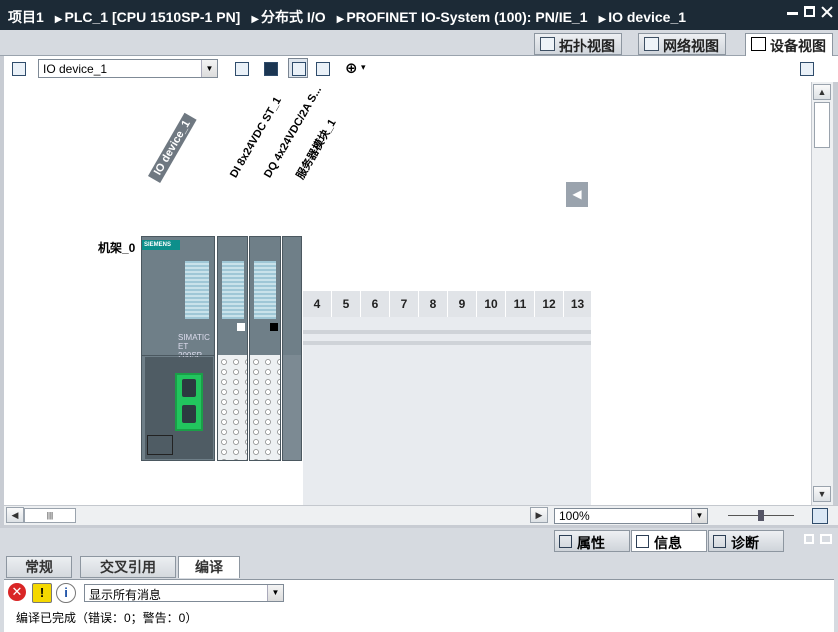 Image resolution: width=838 pixels, height=632 pixels. I want to click on zoom-button: ⊕ ▾, so click(356, 68).